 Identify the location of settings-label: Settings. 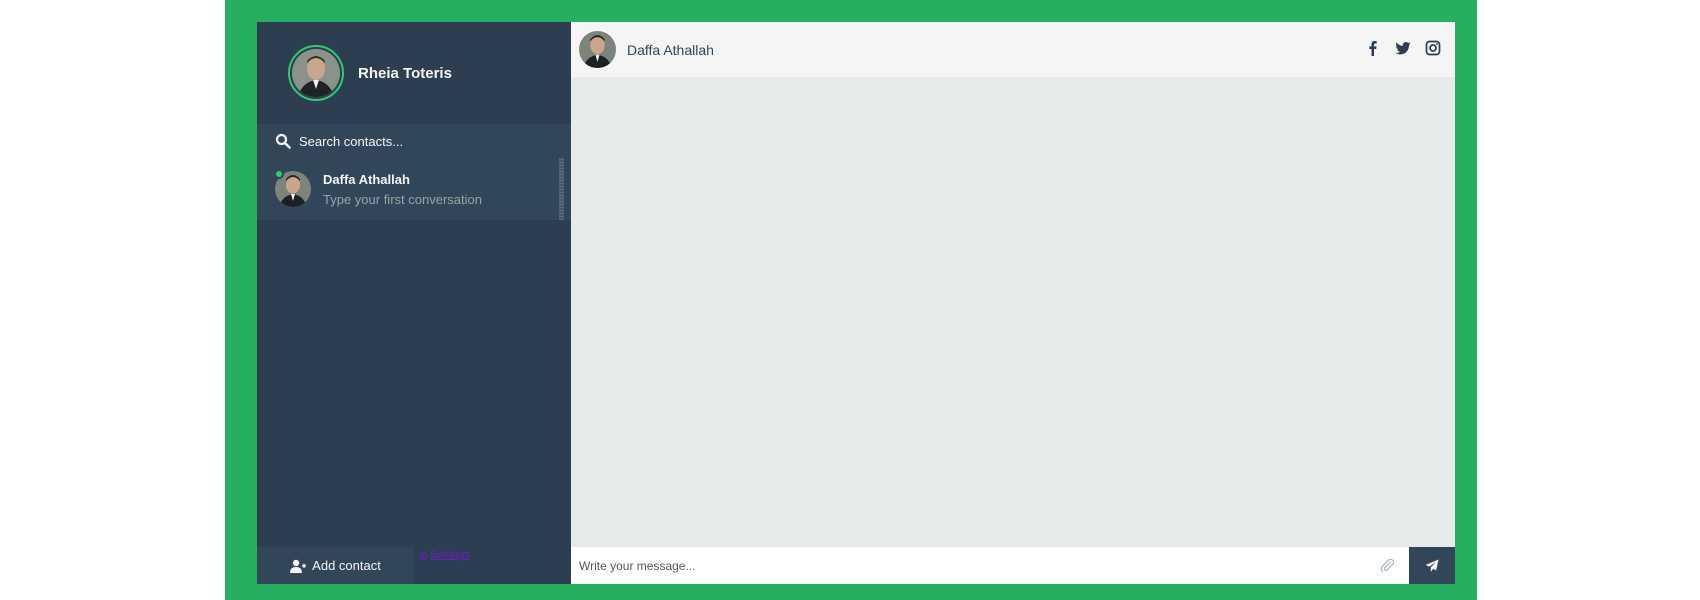
(450, 555).